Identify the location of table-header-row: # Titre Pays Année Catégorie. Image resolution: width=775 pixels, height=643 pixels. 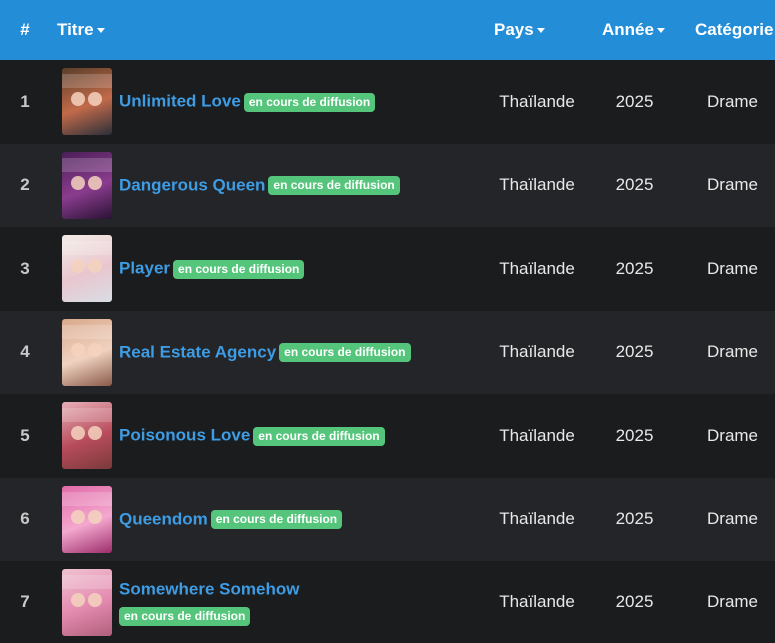
(387, 30).